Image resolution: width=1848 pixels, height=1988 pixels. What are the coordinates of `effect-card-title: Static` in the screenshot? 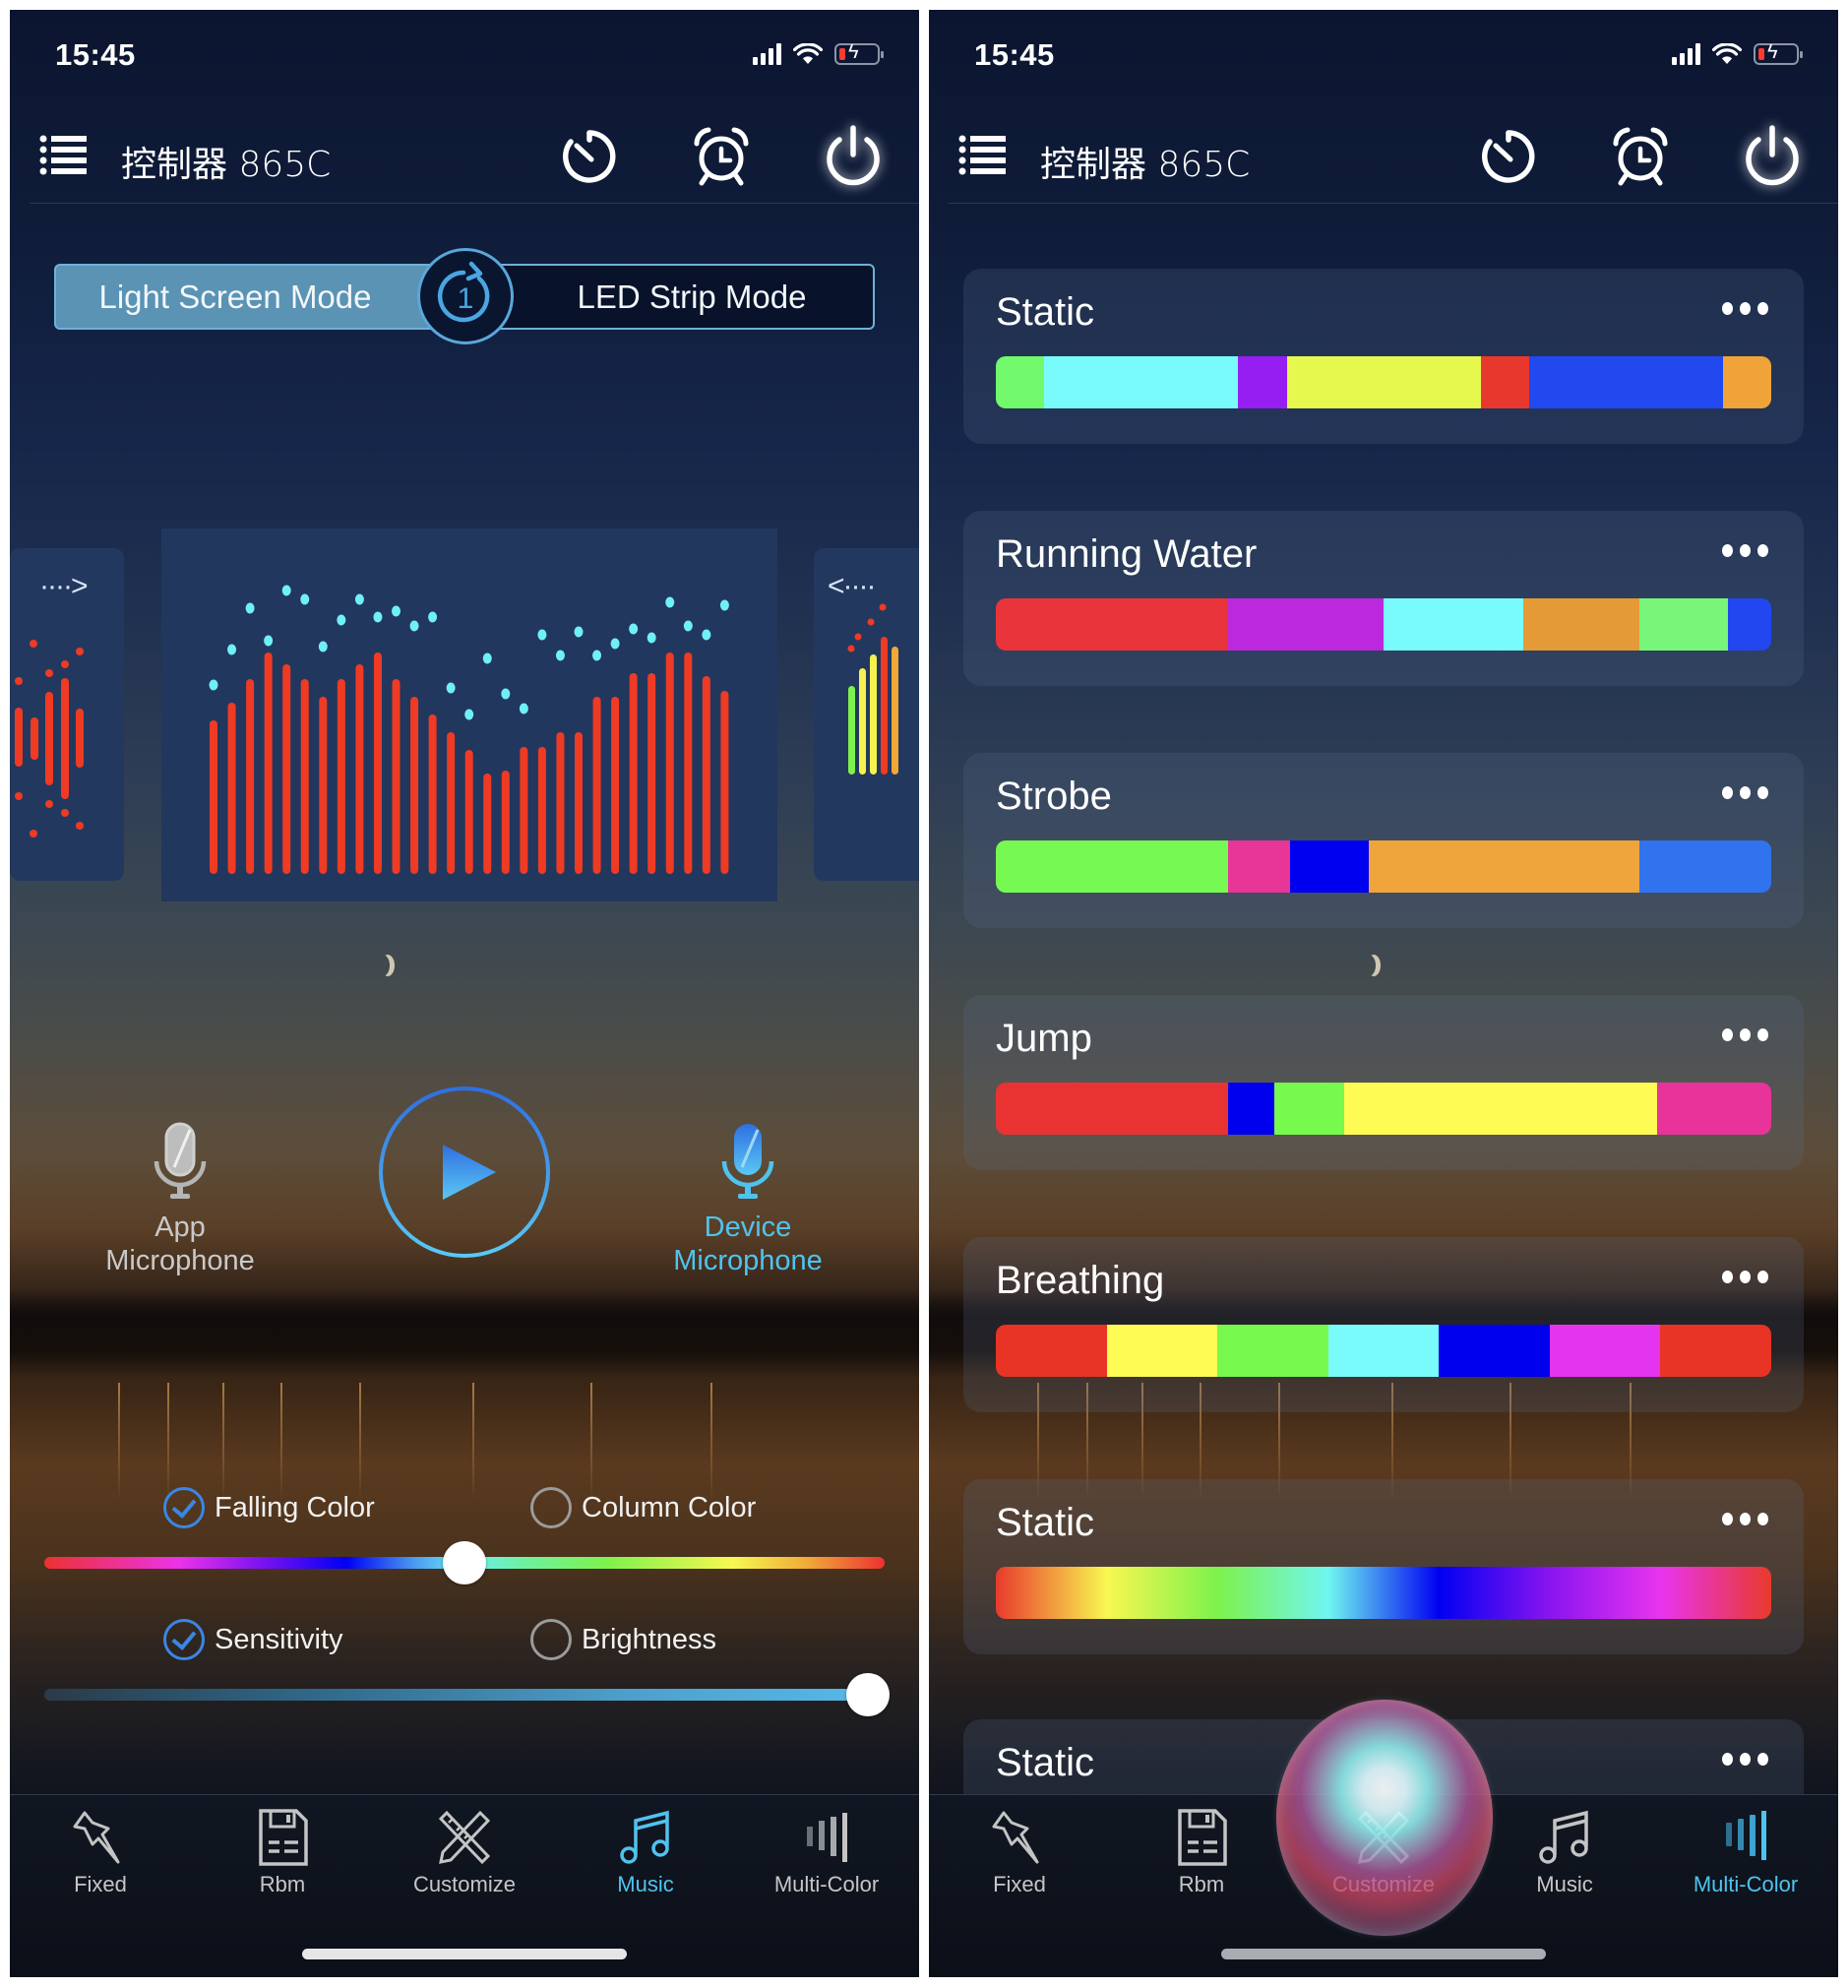 It's located at (1045, 1523).